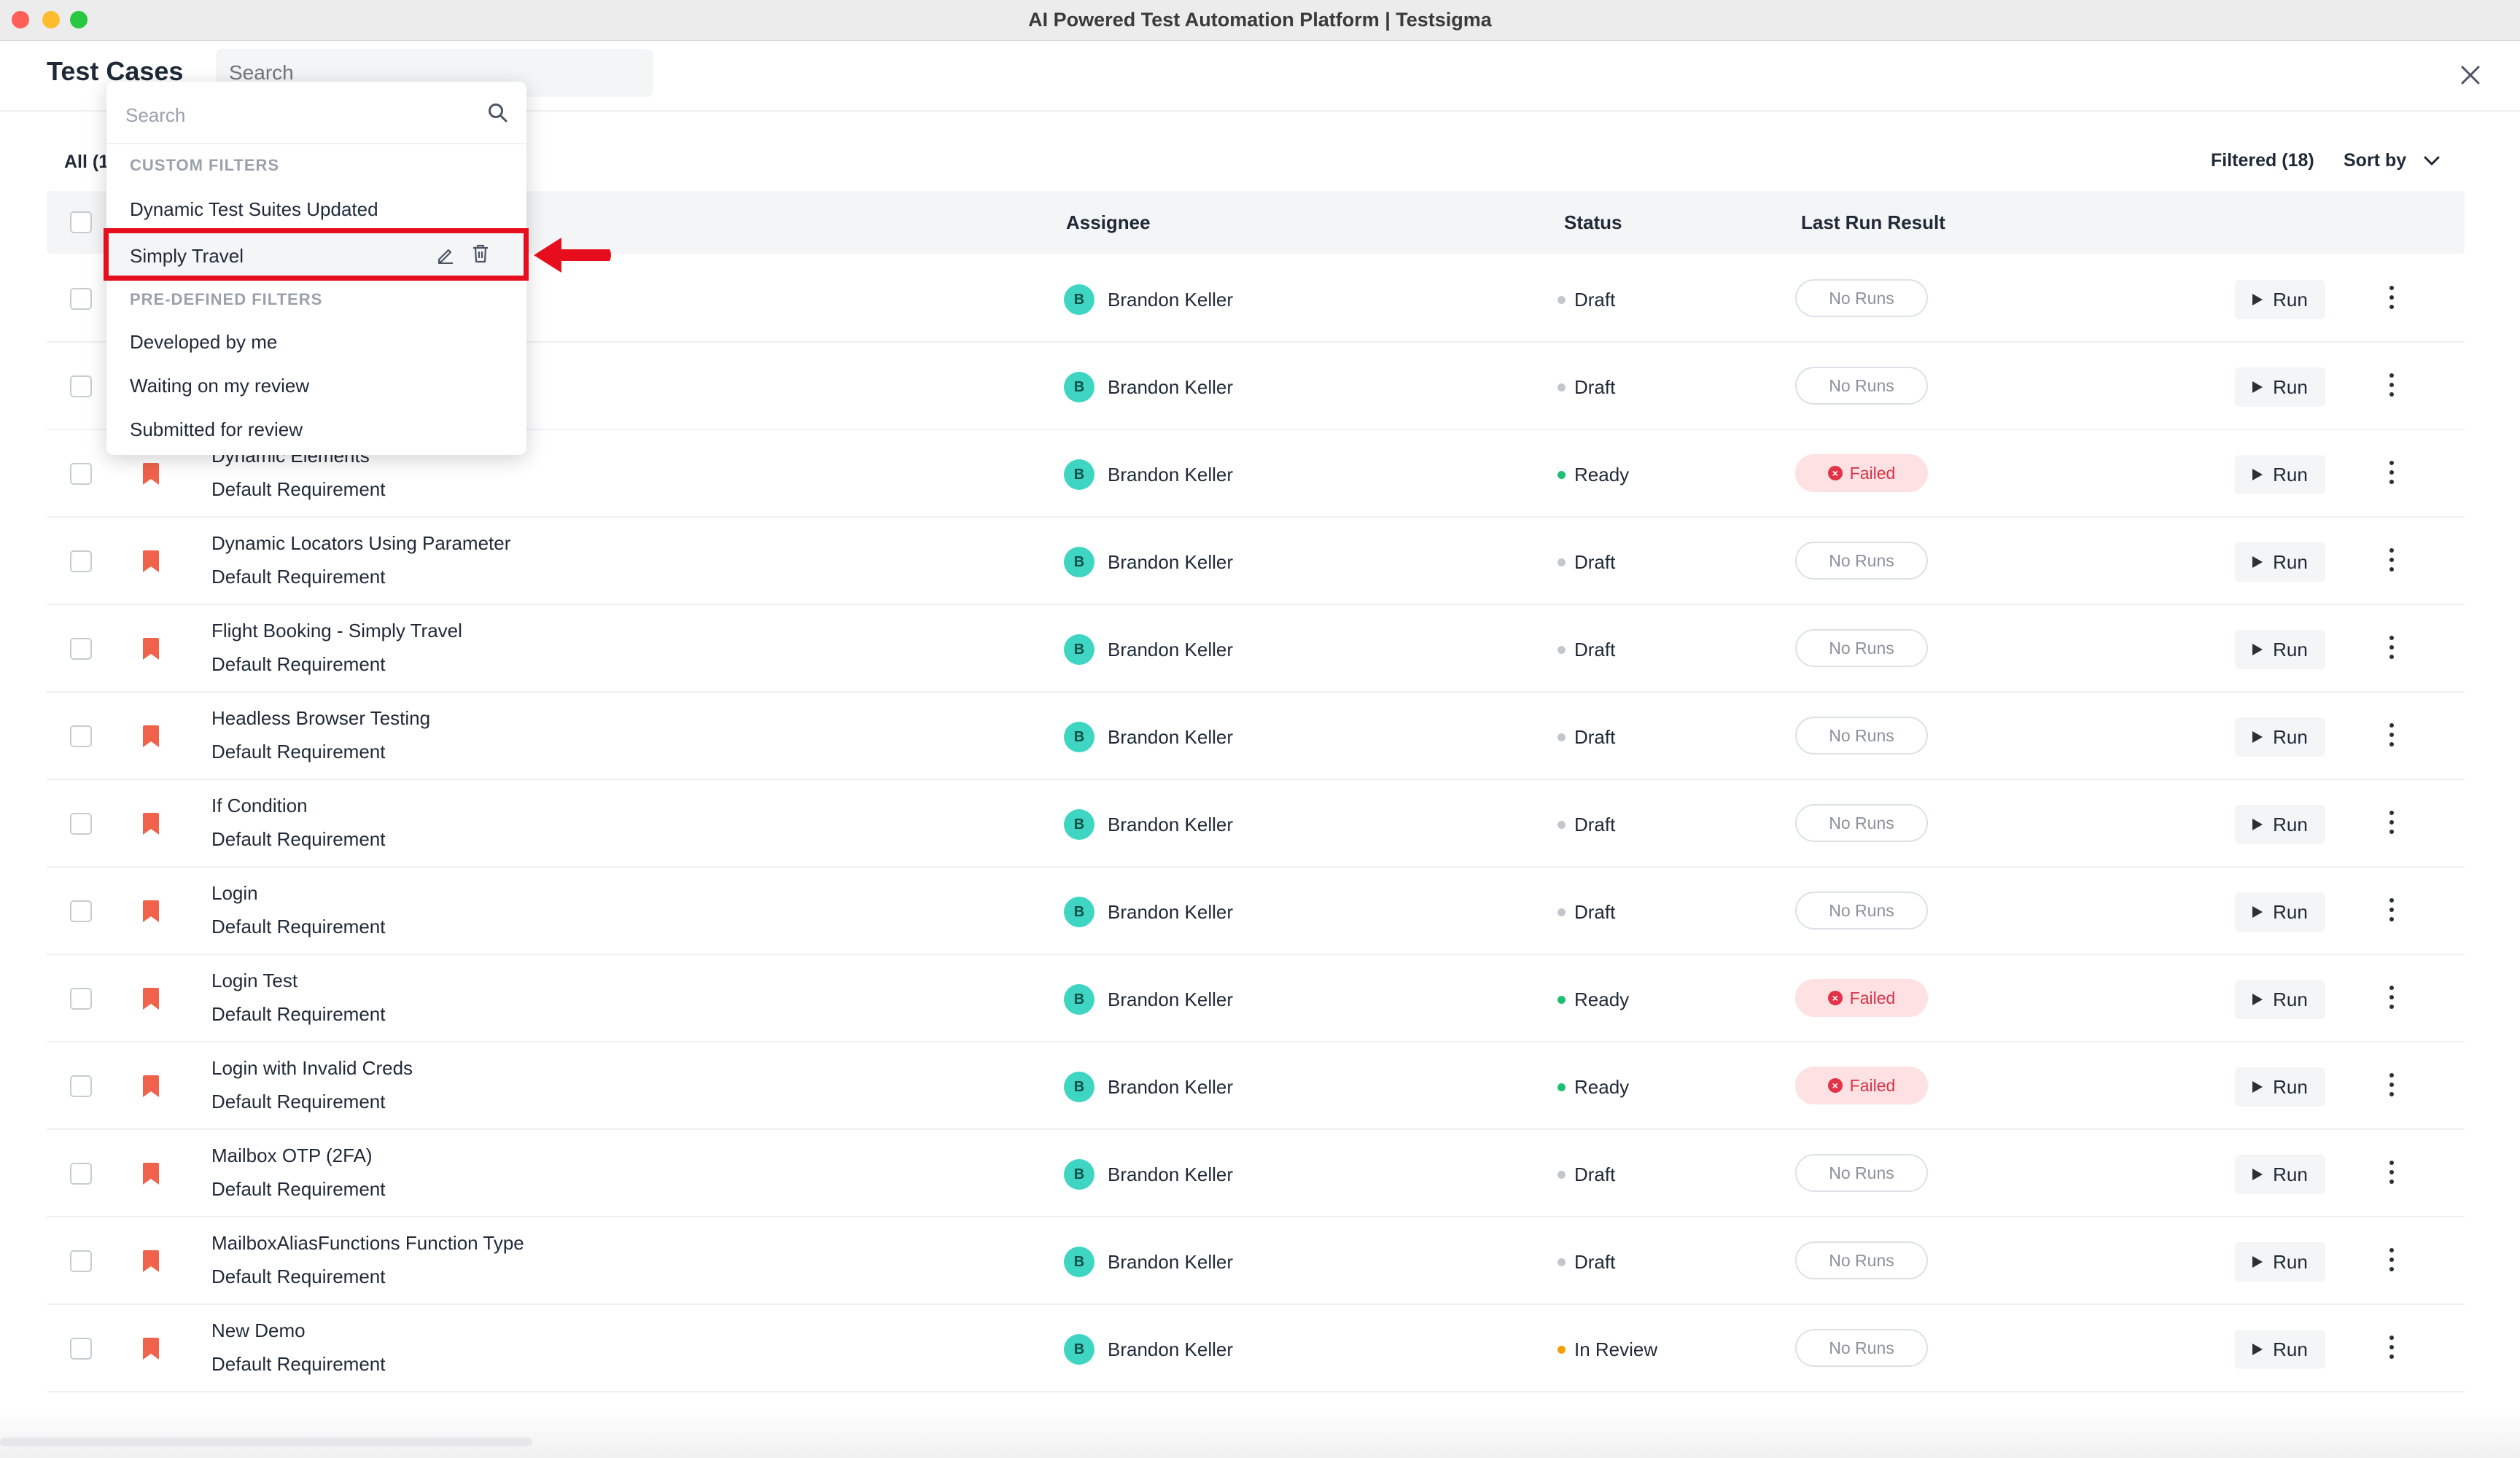 The width and height of the screenshot is (2520, 1458). I want to click on filter-search: Search, so click(316, 113).